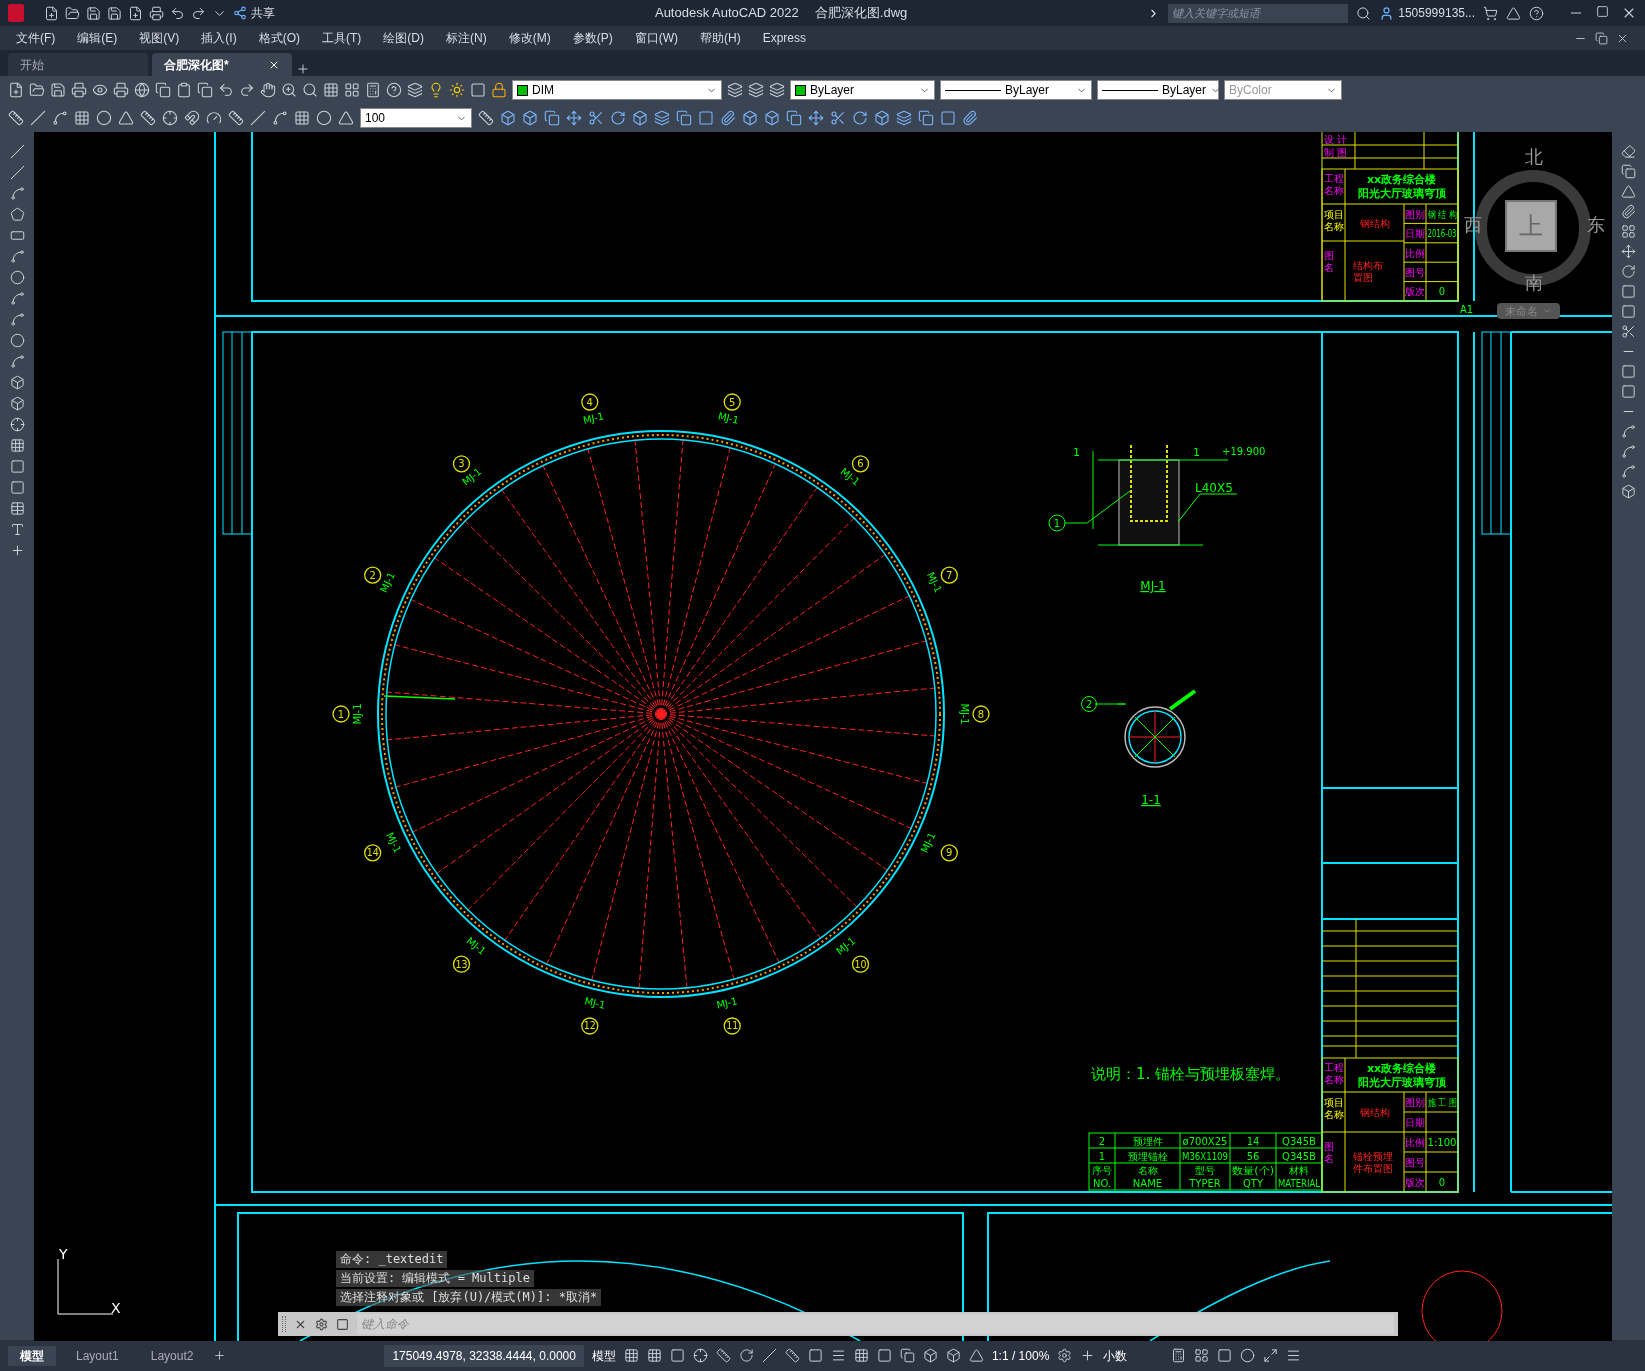 The image size is (1645, 1371). Describe the element at coordinates (1364, 13) in the screenshot. I see `search-icon` at that location.